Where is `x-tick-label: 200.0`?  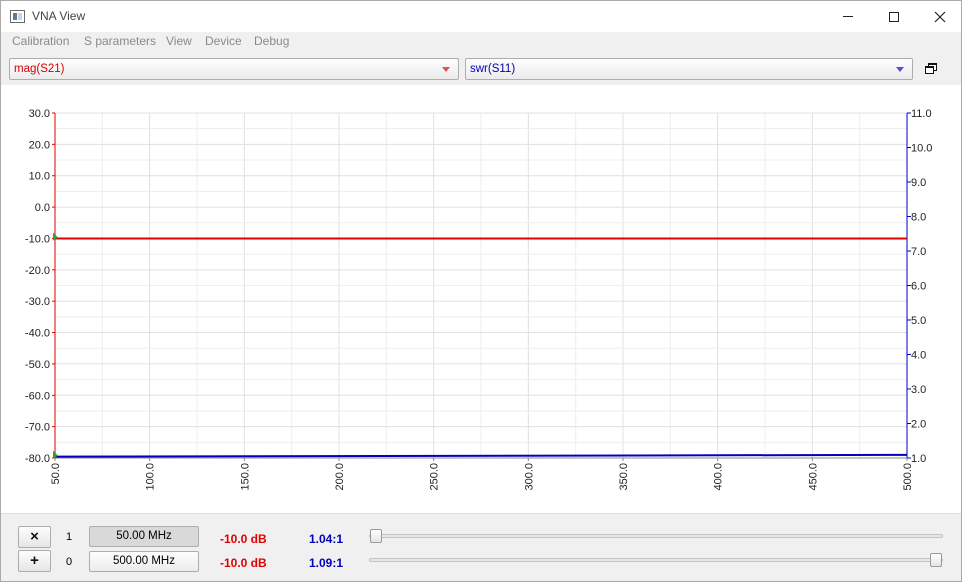
x-tick-label: 200.0 is located at coordinates (340, 477).